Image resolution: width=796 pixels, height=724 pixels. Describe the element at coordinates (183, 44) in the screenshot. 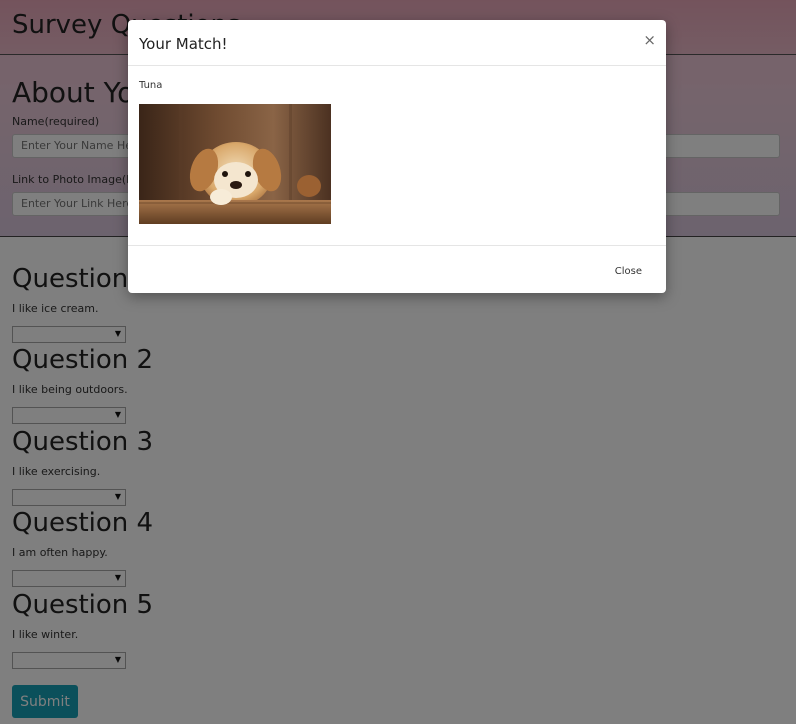

I see `modal-title: Your Match!` at that location.